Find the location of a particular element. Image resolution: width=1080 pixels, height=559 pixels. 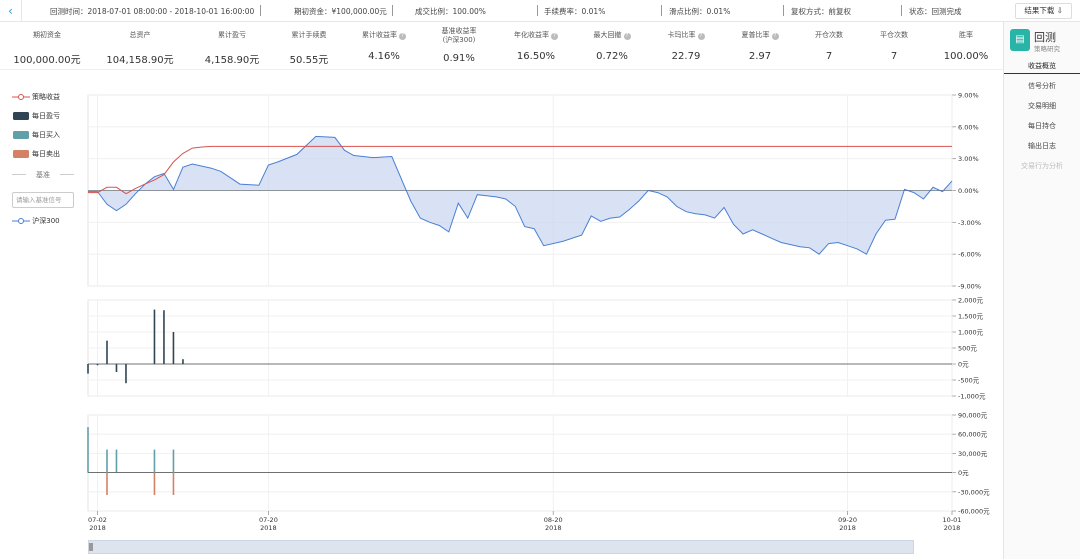

zoom-handle is located at coordinates (91, 547).